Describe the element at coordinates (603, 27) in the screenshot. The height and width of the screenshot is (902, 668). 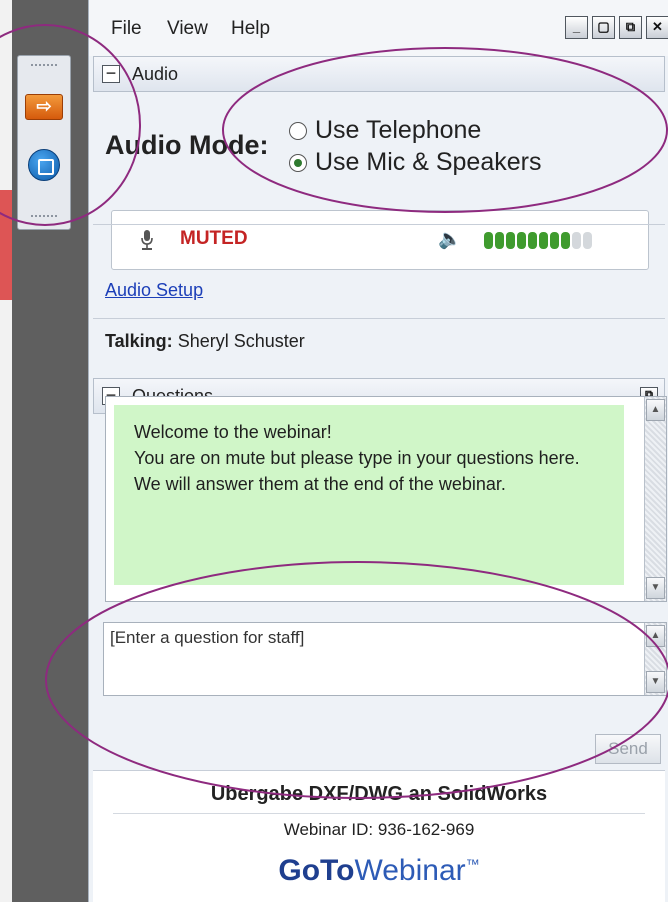
I see `restore-button: ▢` at that location.